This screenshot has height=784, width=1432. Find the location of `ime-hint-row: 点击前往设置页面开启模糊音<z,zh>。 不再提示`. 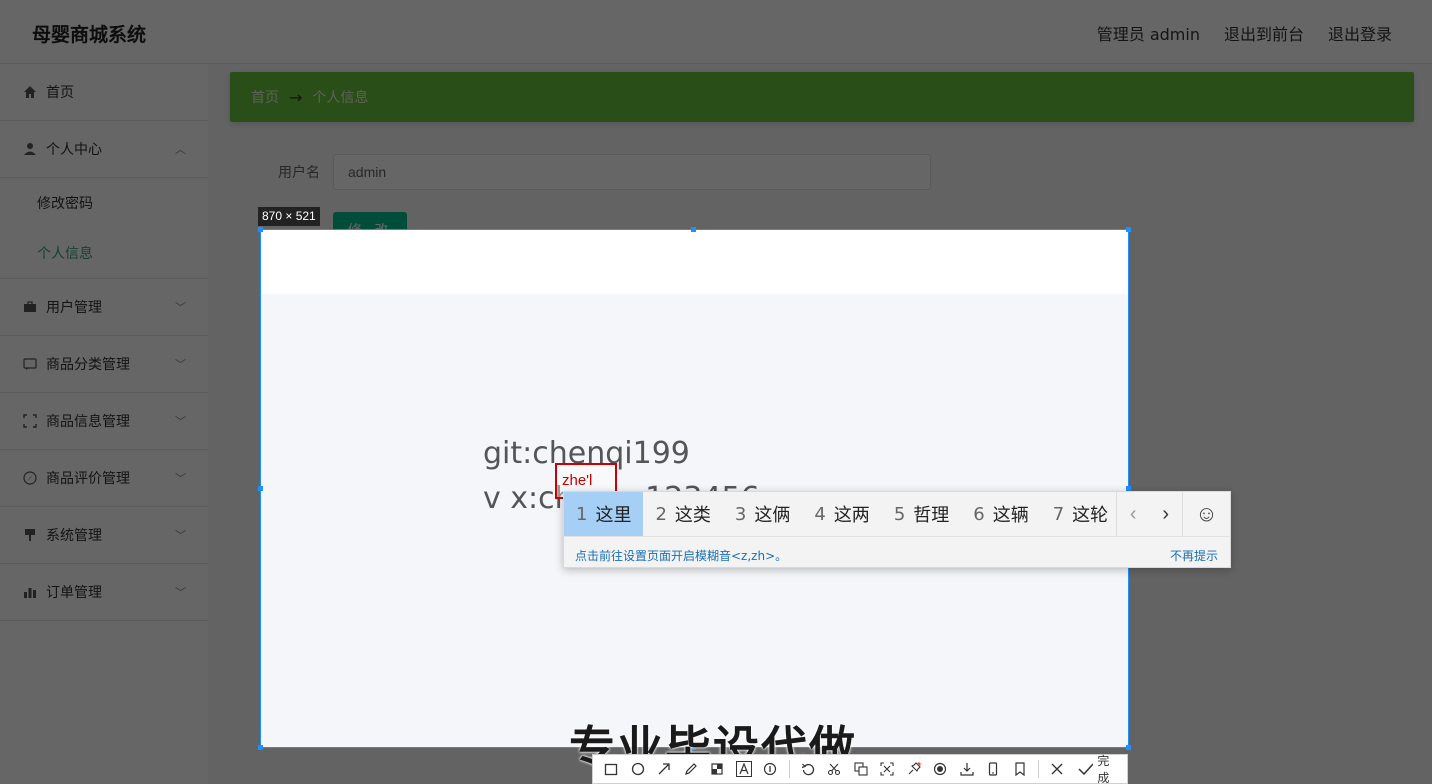

ime-hint-row: 点击前往设置页面开启模糊音<z,zh>。 不再提示 is located at coordinates (897, 552).